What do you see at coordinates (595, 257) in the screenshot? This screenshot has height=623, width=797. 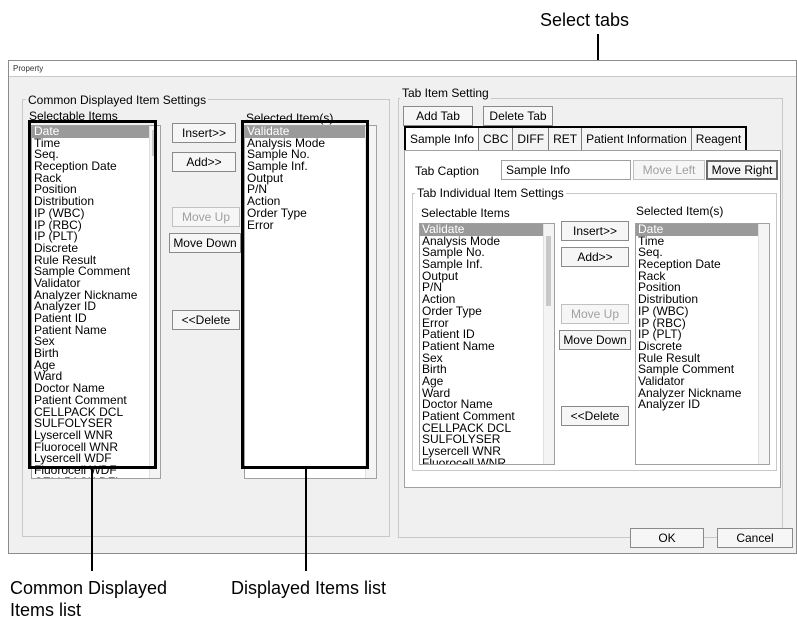 I see `tab-add-button: Add>>` at bounding box center [595, 257].